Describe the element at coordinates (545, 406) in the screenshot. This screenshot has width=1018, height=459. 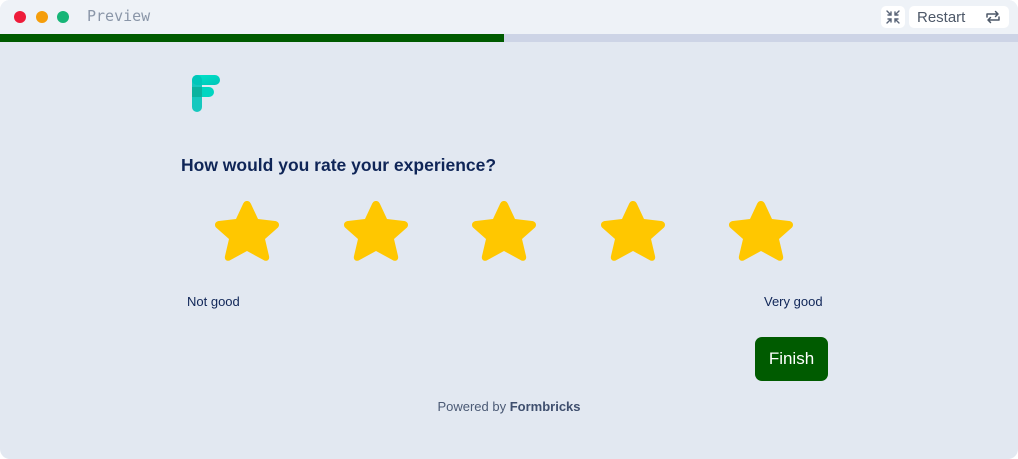
I see `formbricks-link: Formbricks` at that location.